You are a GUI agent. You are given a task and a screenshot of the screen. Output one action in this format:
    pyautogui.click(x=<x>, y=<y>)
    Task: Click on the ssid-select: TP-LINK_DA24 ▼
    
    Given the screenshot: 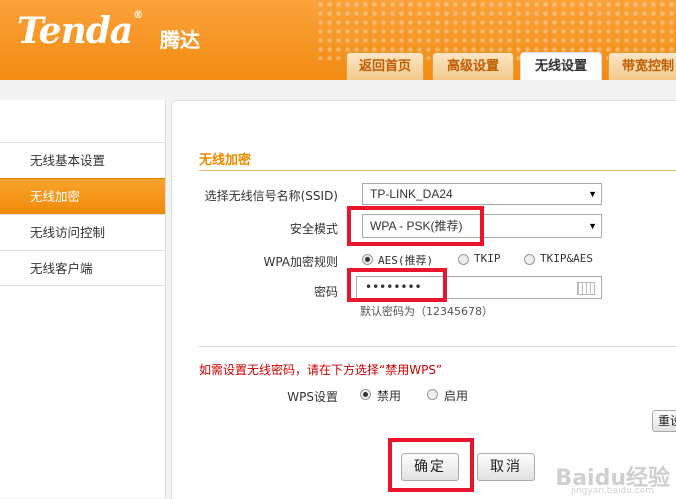 What is the action you would take?
    pyautogui.click(x=482, y=194)
    